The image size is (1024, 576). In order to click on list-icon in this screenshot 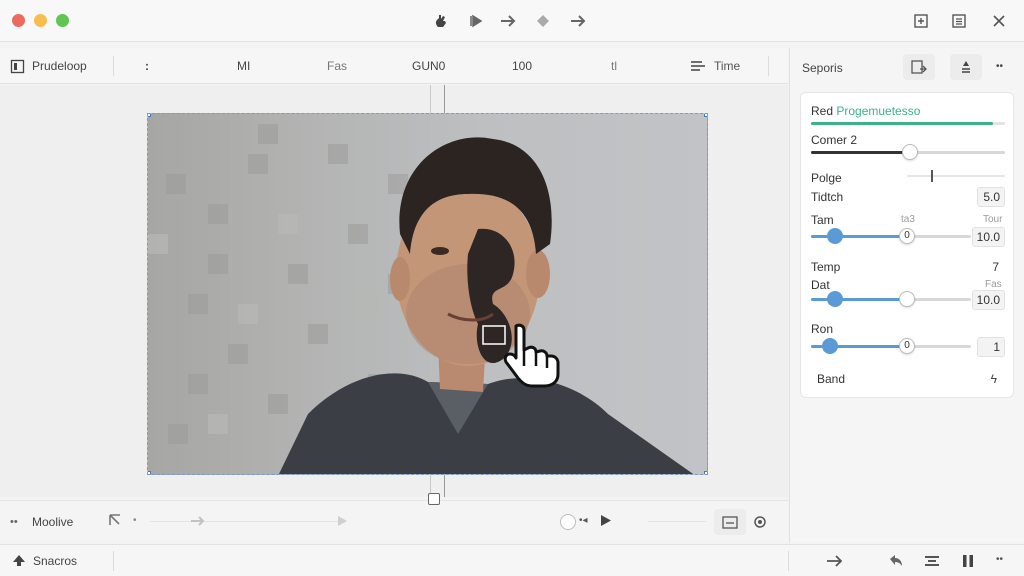, I will do `click(959, 21)`.